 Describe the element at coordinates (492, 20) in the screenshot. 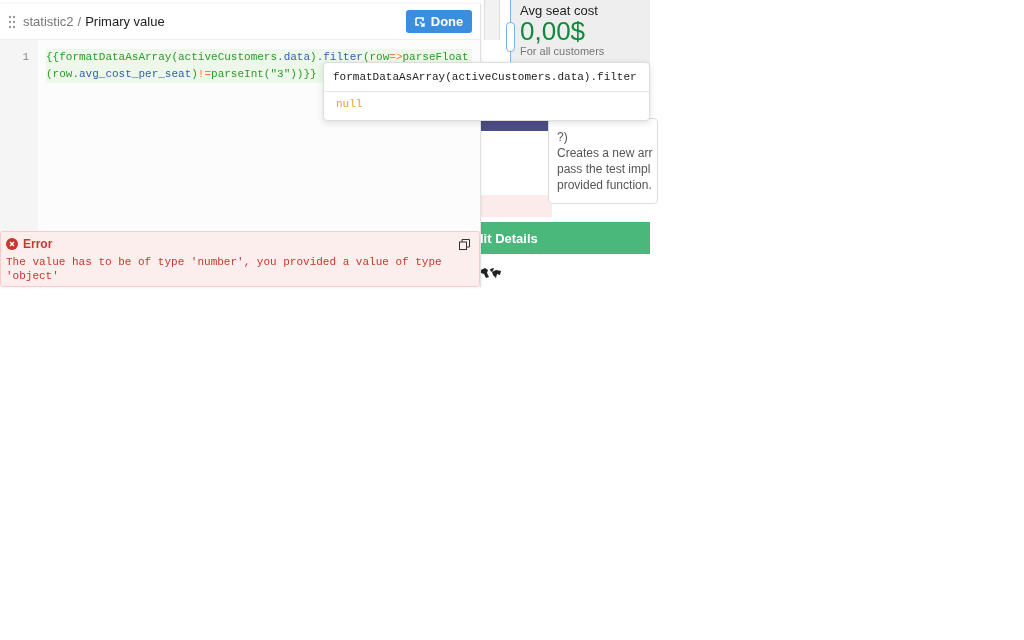

I see `side-panel` at that location.